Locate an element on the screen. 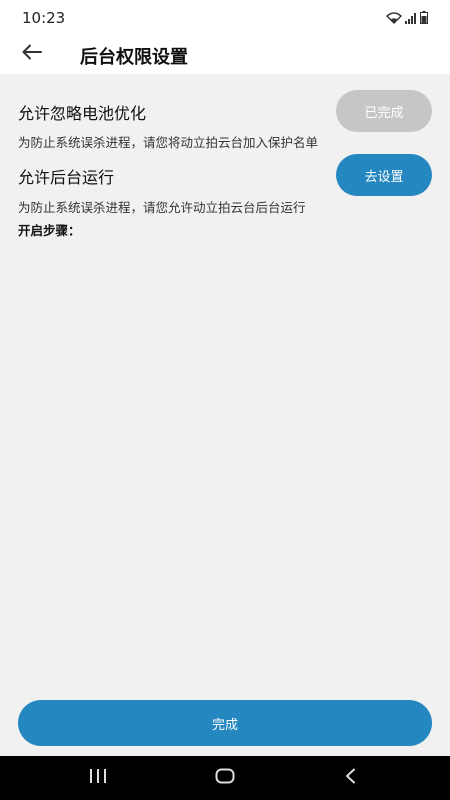 This screenshot has width=450, height=800. status-icons is located at coordinates (406, 18).